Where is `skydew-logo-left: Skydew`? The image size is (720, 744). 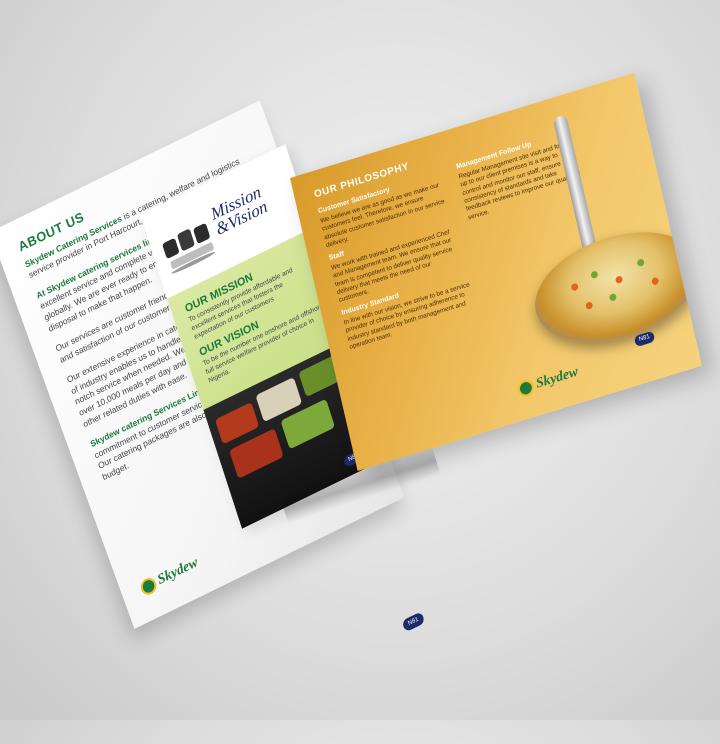
skydew-logo-left: Skydew is located at coordinates (169, 576).